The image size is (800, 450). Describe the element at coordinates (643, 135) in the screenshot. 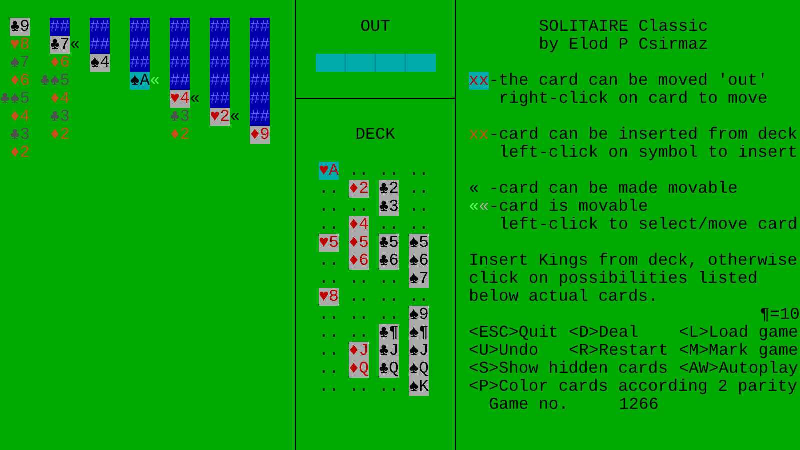

I see `legend-text: -card can be inserted from deck` at that location.